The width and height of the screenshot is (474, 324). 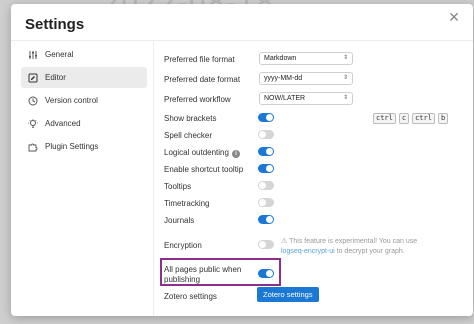 What do you see at coordinates (84, 123) in the screenshot?
I see `sidebar-item-advanced: Advanced` at bounding box center [84, 123].